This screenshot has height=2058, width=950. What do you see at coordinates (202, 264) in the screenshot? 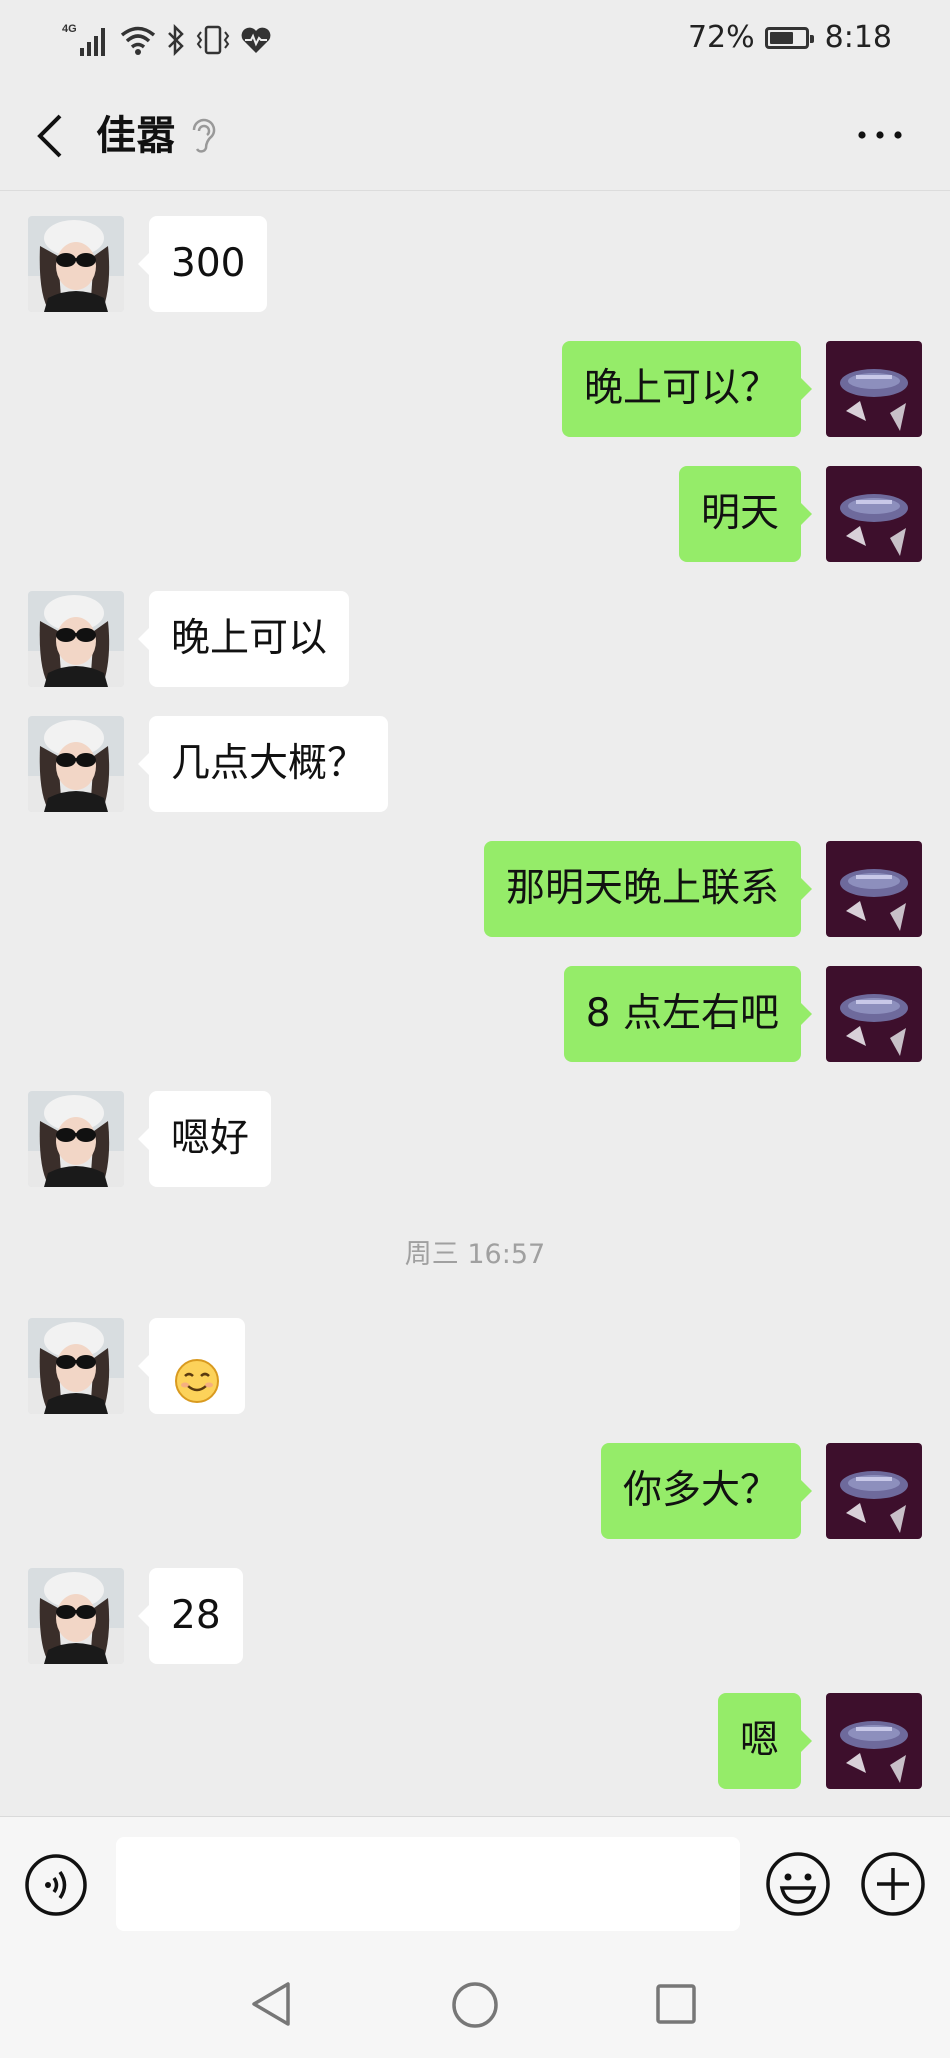
I see `message-bubble: 300` at bounding box center [202, 264].